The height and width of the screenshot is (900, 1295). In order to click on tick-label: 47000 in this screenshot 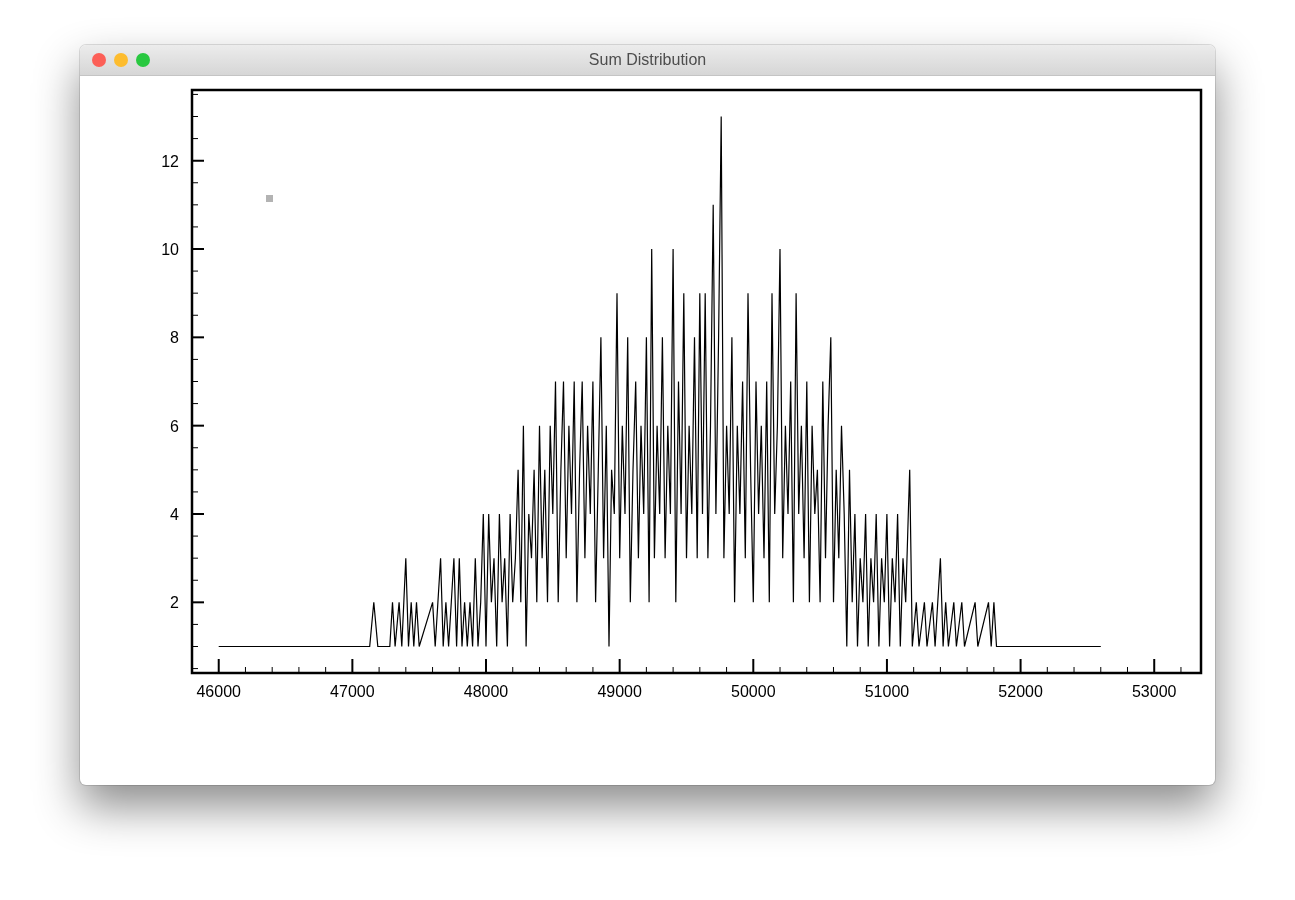, I will do `click(352, 691)`.